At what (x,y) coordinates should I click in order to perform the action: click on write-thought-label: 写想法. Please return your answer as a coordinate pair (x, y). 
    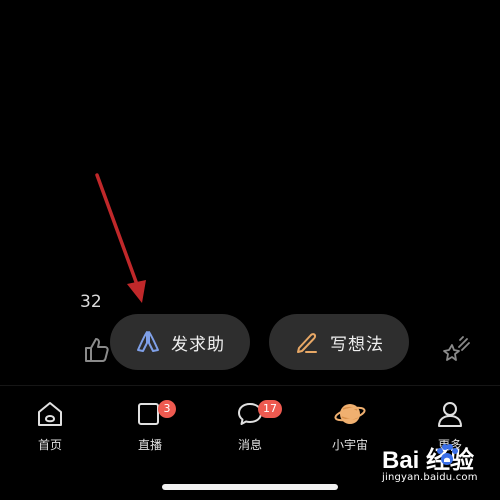
    Looking at the image, I should click on (357, 344).